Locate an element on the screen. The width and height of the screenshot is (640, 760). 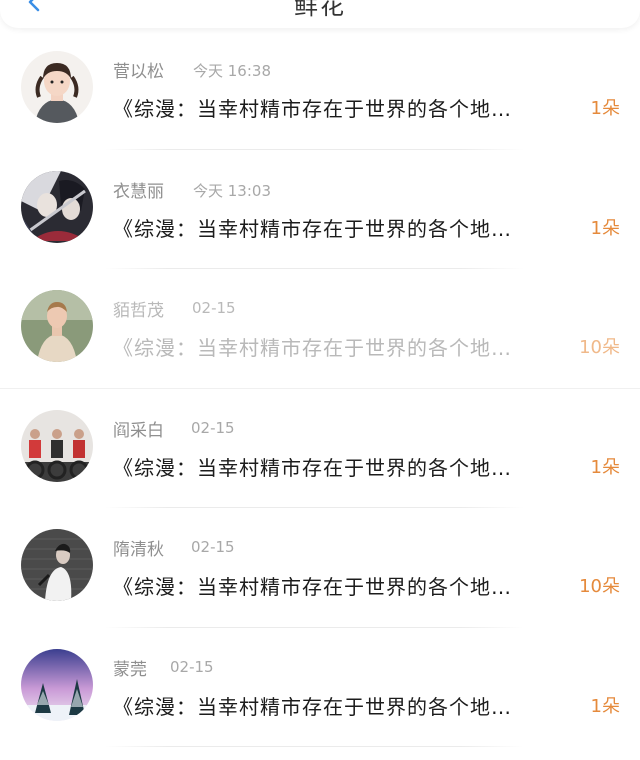
sender-name: 蒙莞 is located at coordinates (130, 669).